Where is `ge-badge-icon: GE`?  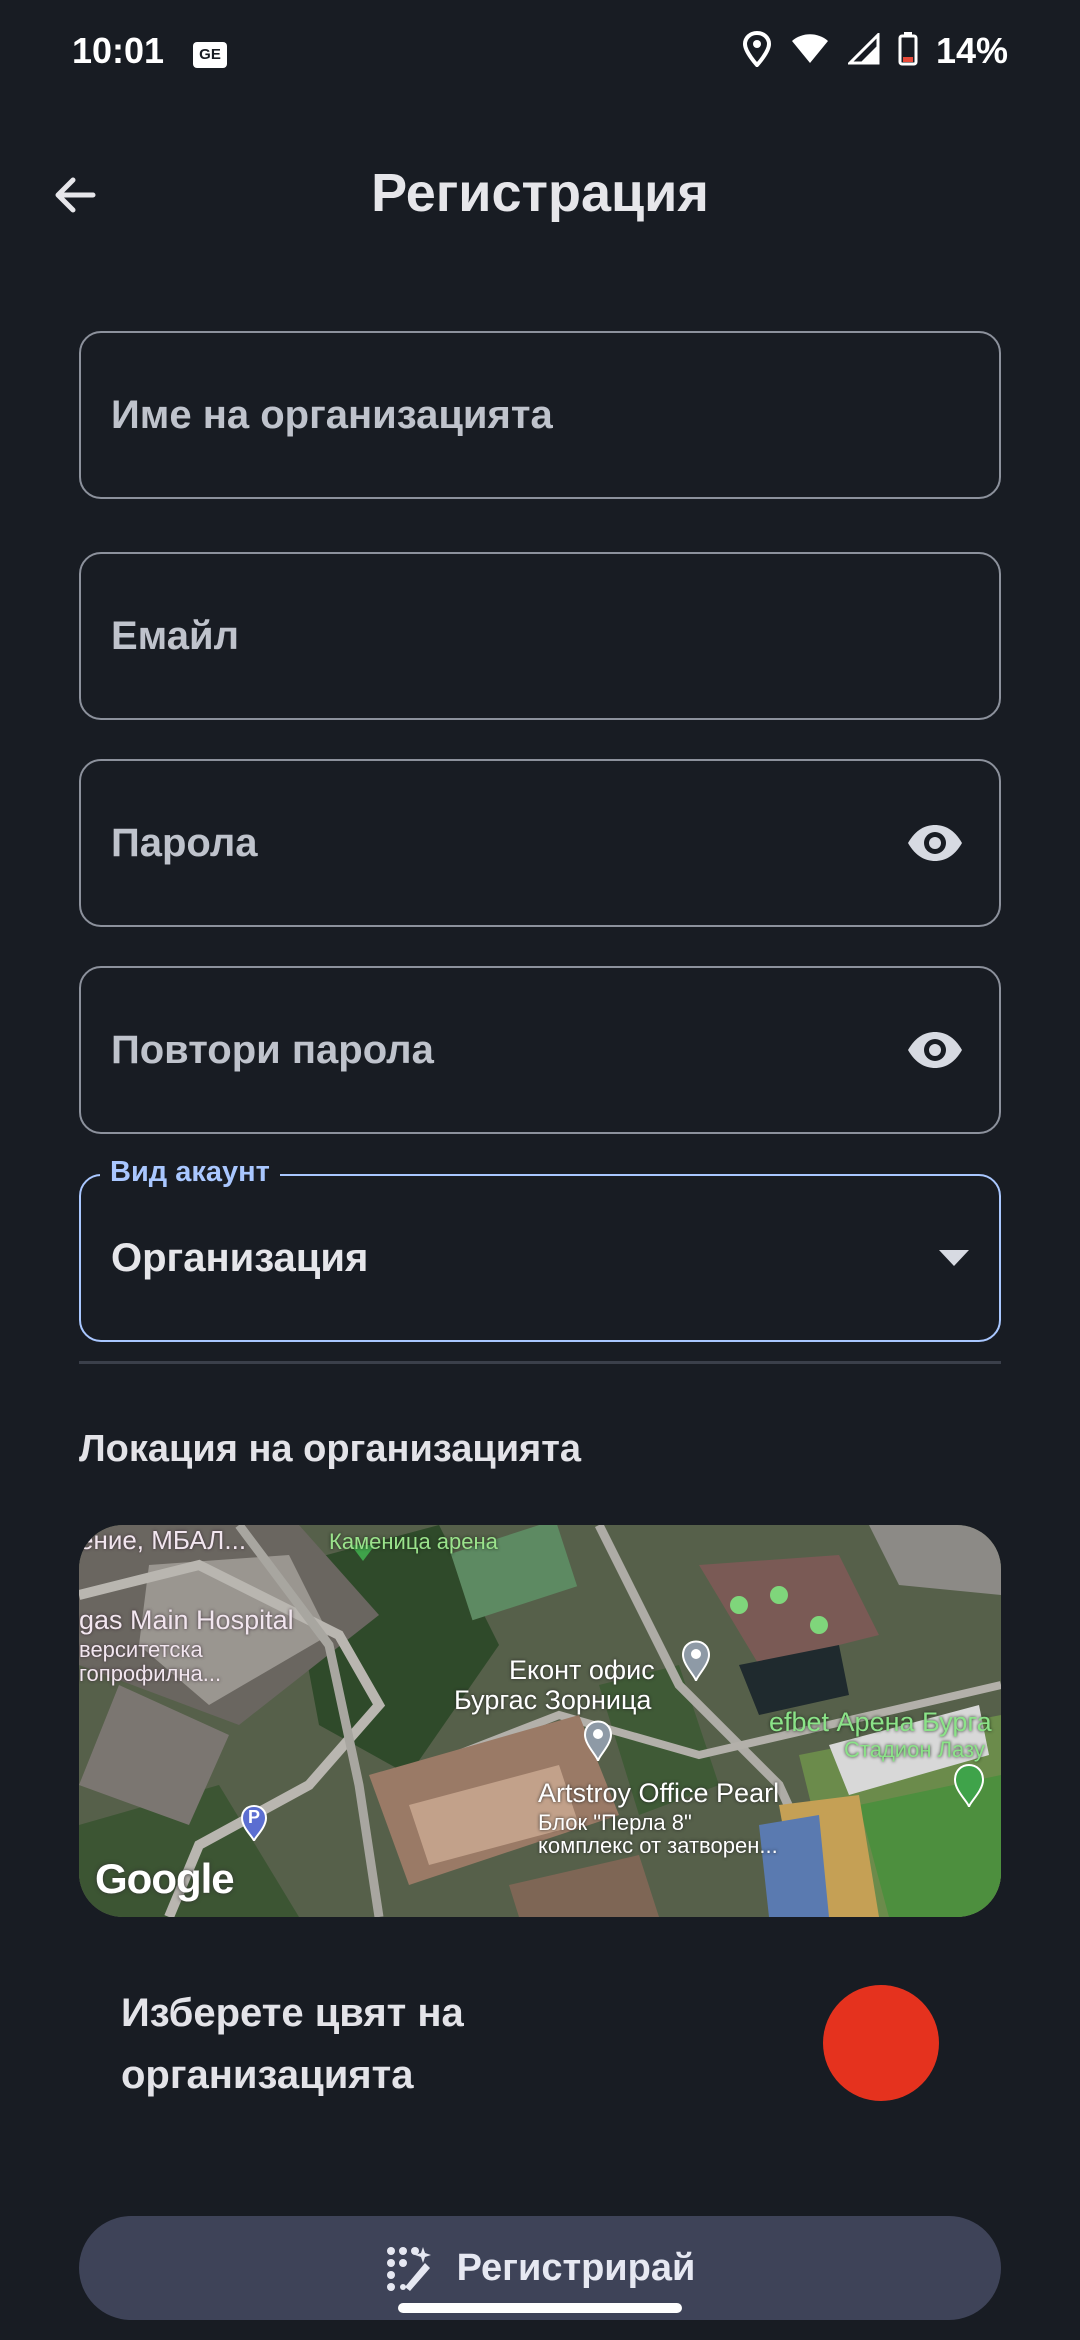
ge-badge-icon: GE is located at coordinates (210, 55).